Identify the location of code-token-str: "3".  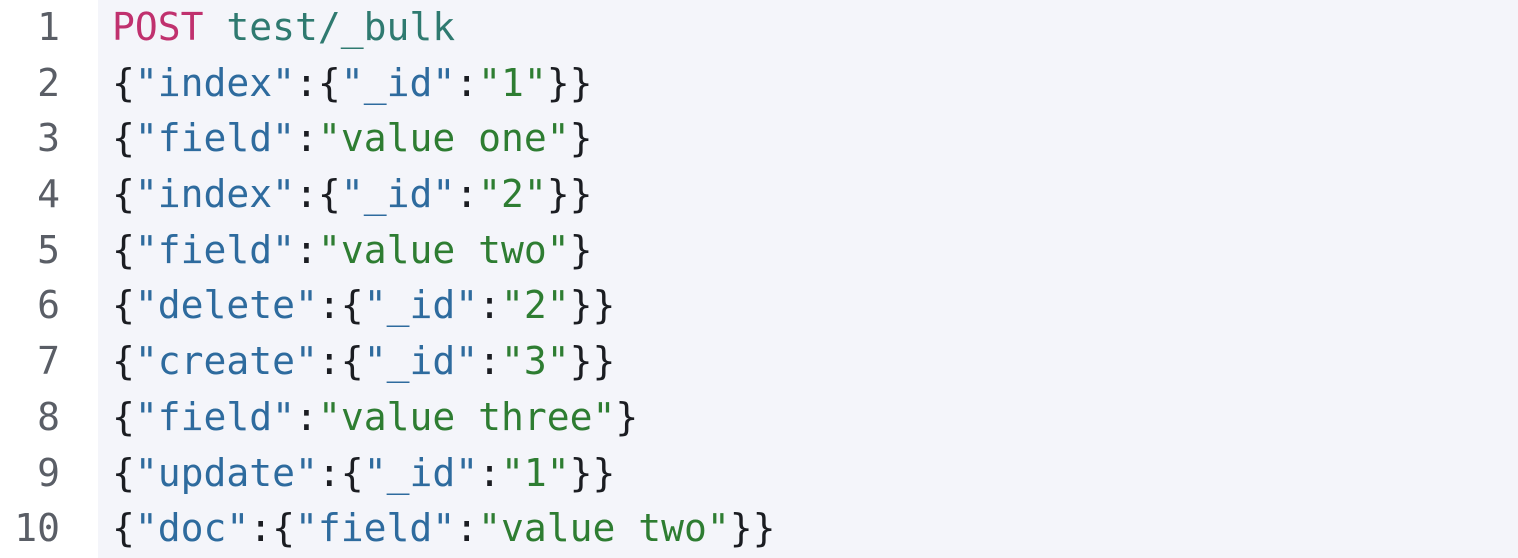
(535, 361).